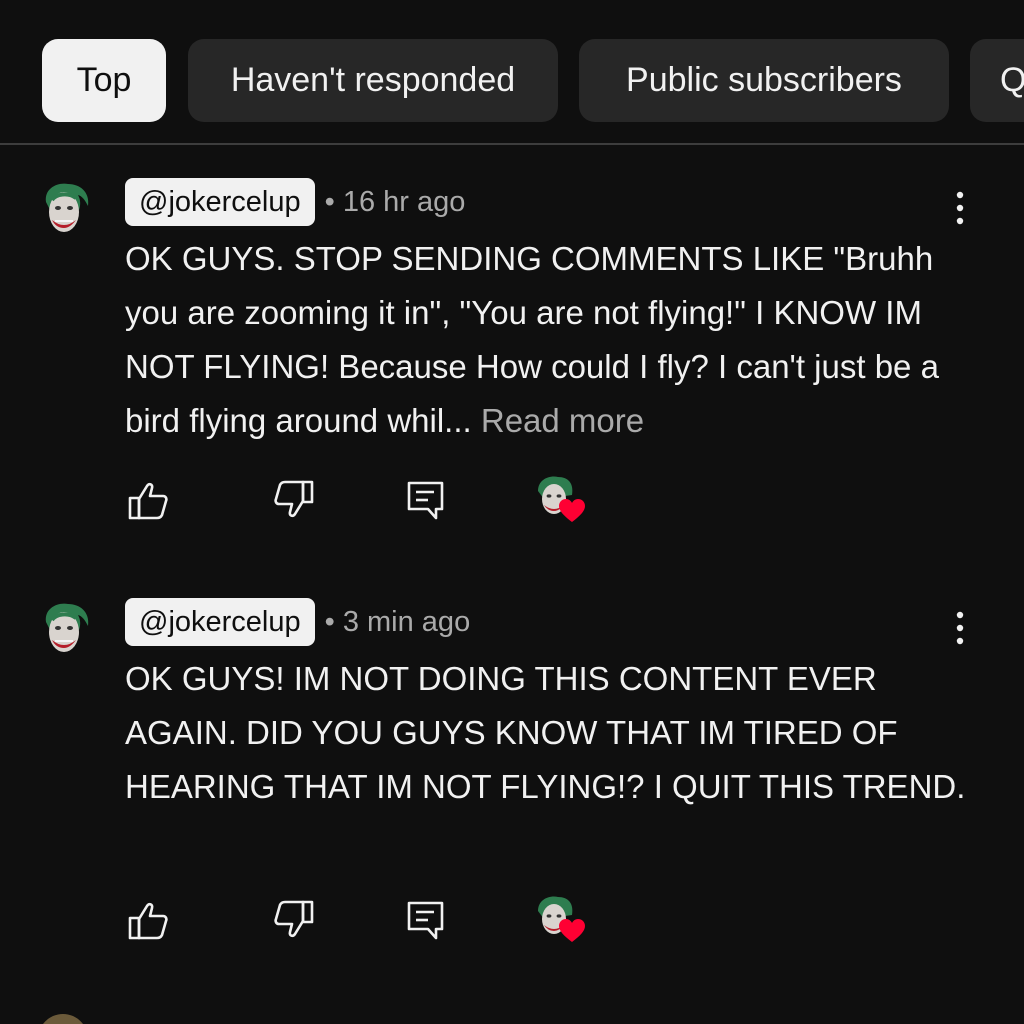  What do you see at coordinates (512, 144) in the screenshot?
I see `divider` at bounding box center [512, 144].